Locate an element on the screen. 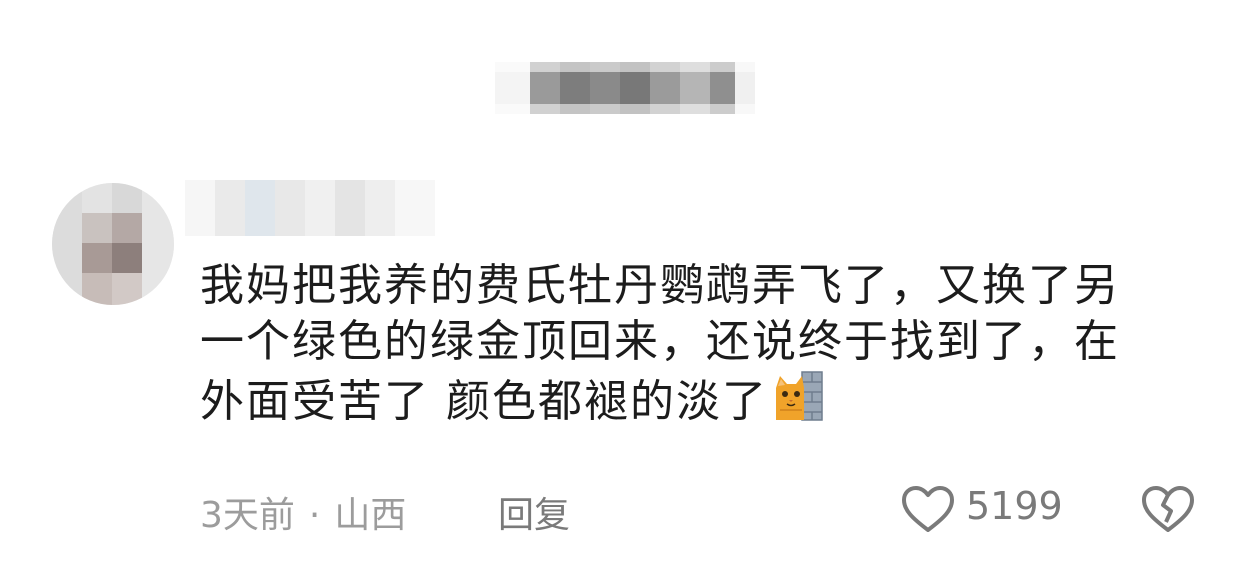 This screenshot has height=577, width=1260. ip-location: 山西 is located at coordinates (370, 515).